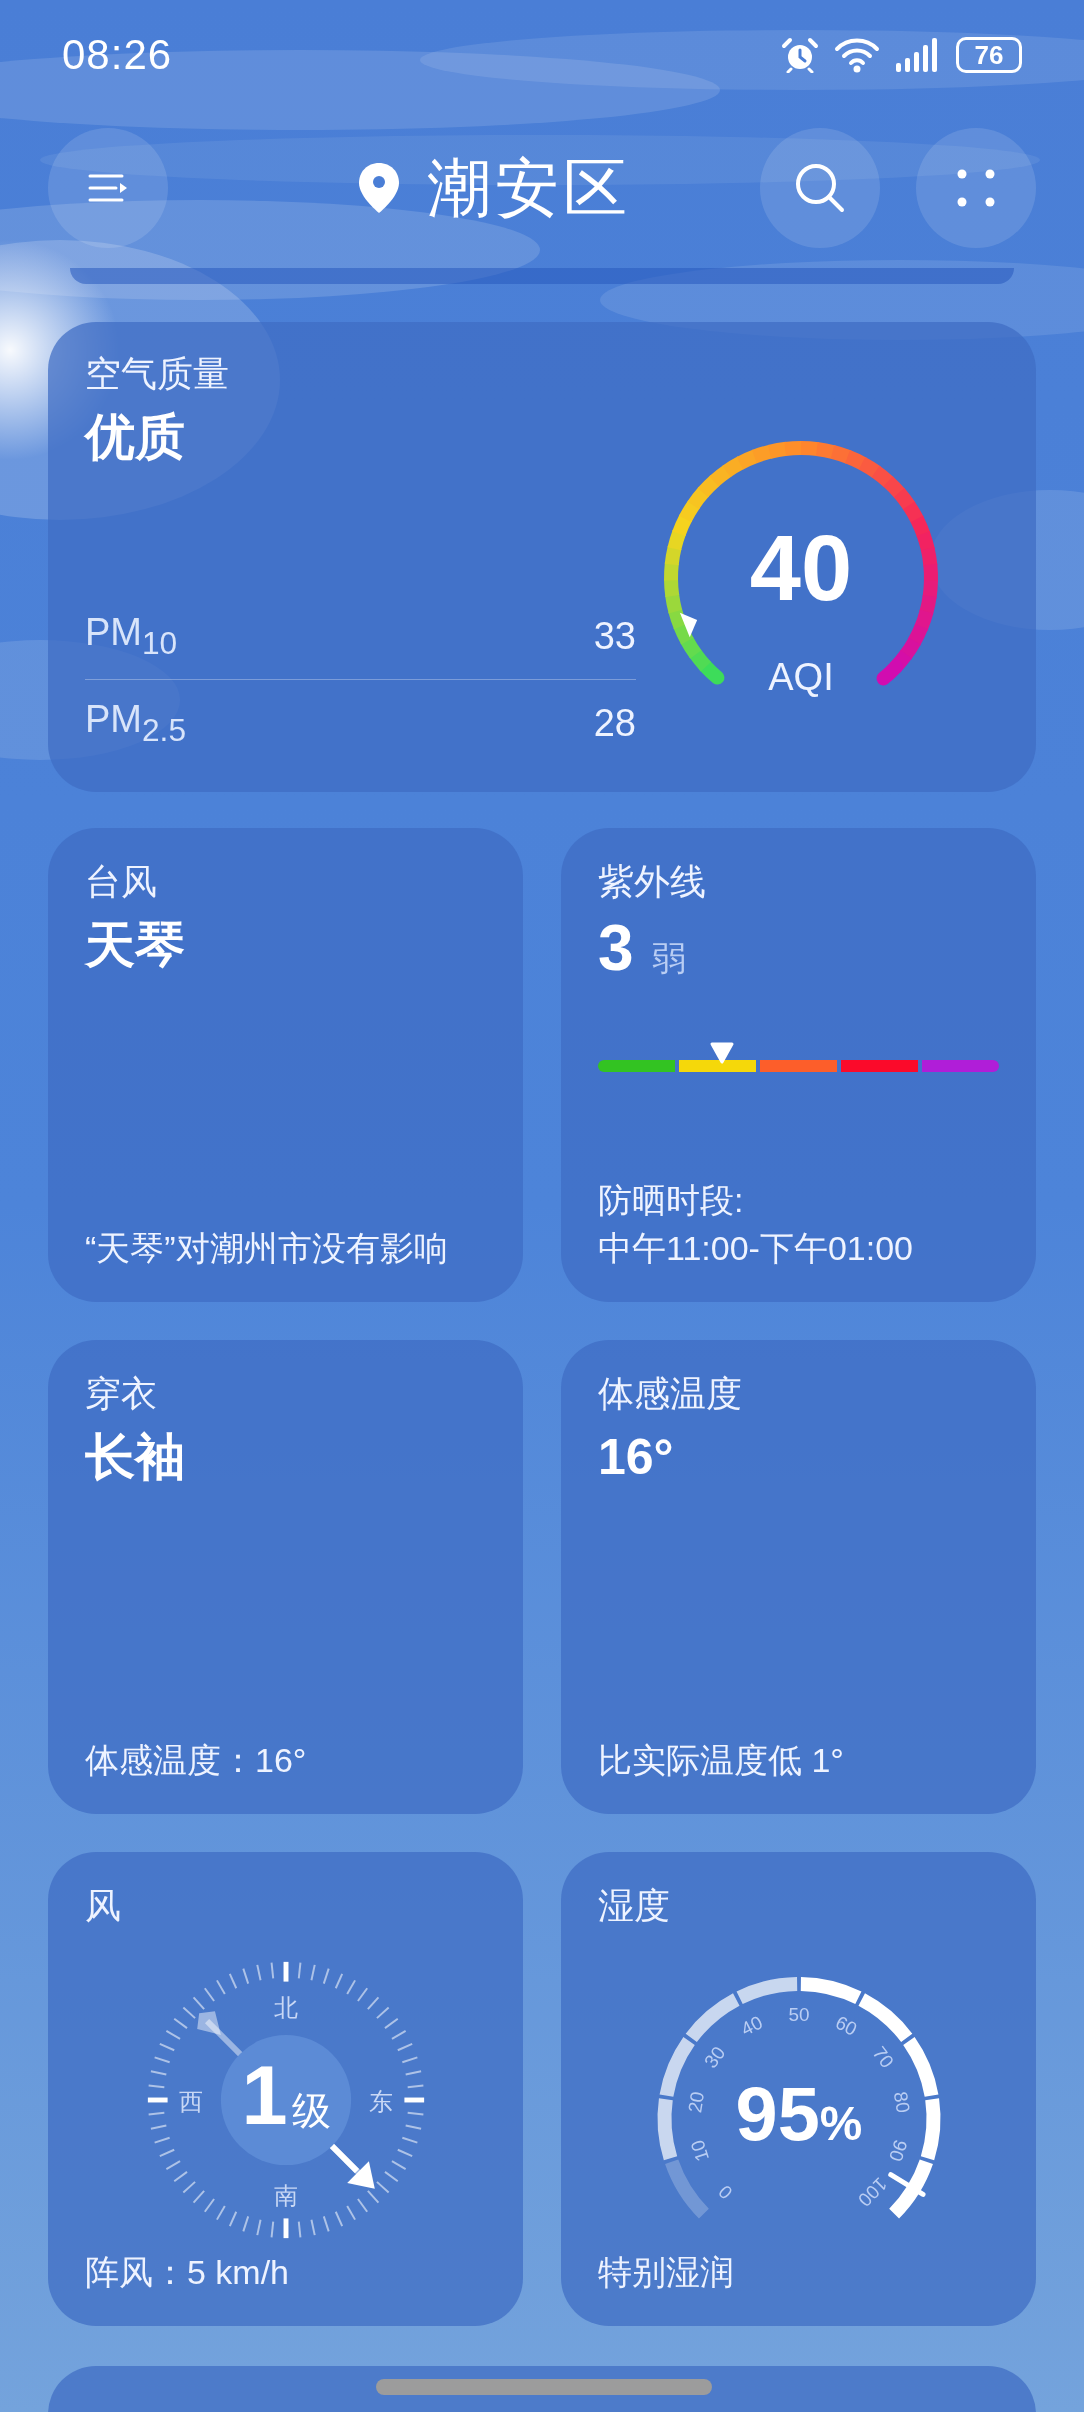 The width and height of the screenshot is (1084, 2412). What do you see at coordinates (671, 1200) in the screenshot?
I see `sunscreen-label: 防晒时段:` at bounding box center [671, 1200].